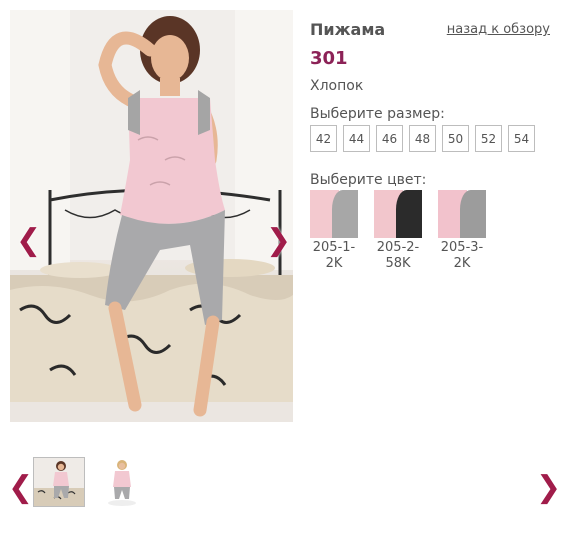  I want to click on color-code-label: 205-1-2K, so click(334, 255).